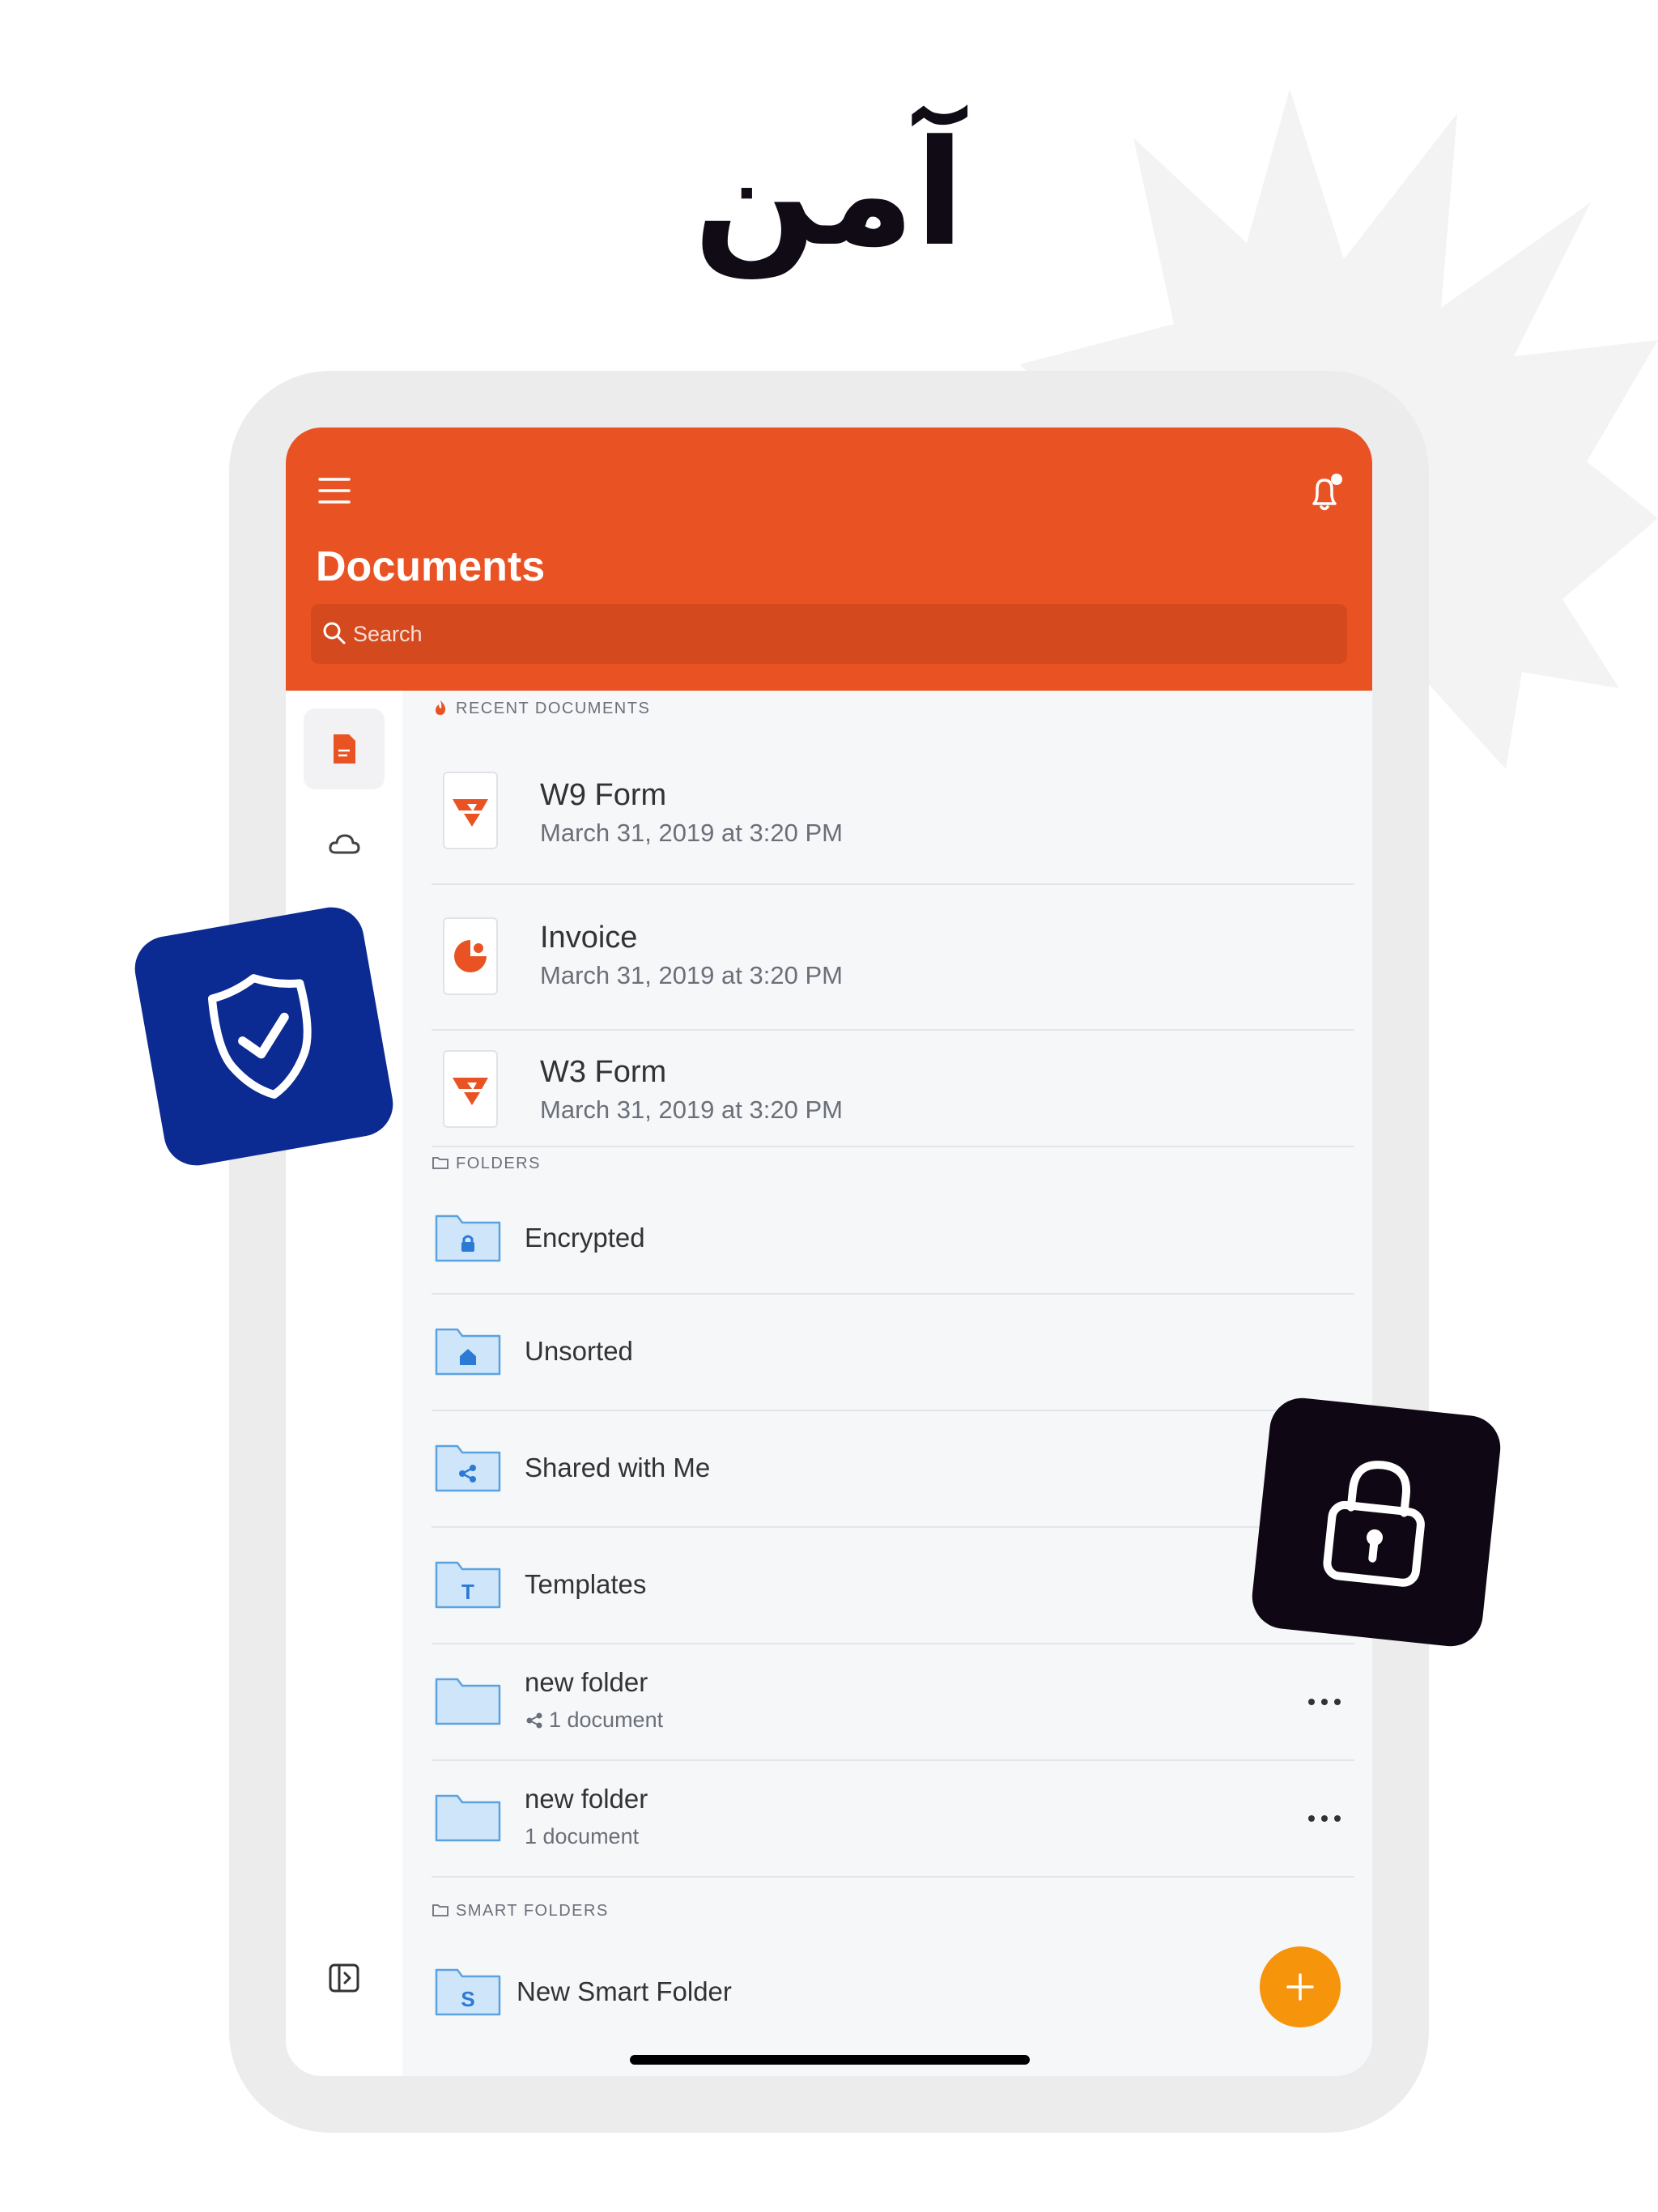 This screenshot has width=1658, height=2212. Describe the element at coordinates (259, 1037) in the screenshot. I see `shield-check-icon` at that location.